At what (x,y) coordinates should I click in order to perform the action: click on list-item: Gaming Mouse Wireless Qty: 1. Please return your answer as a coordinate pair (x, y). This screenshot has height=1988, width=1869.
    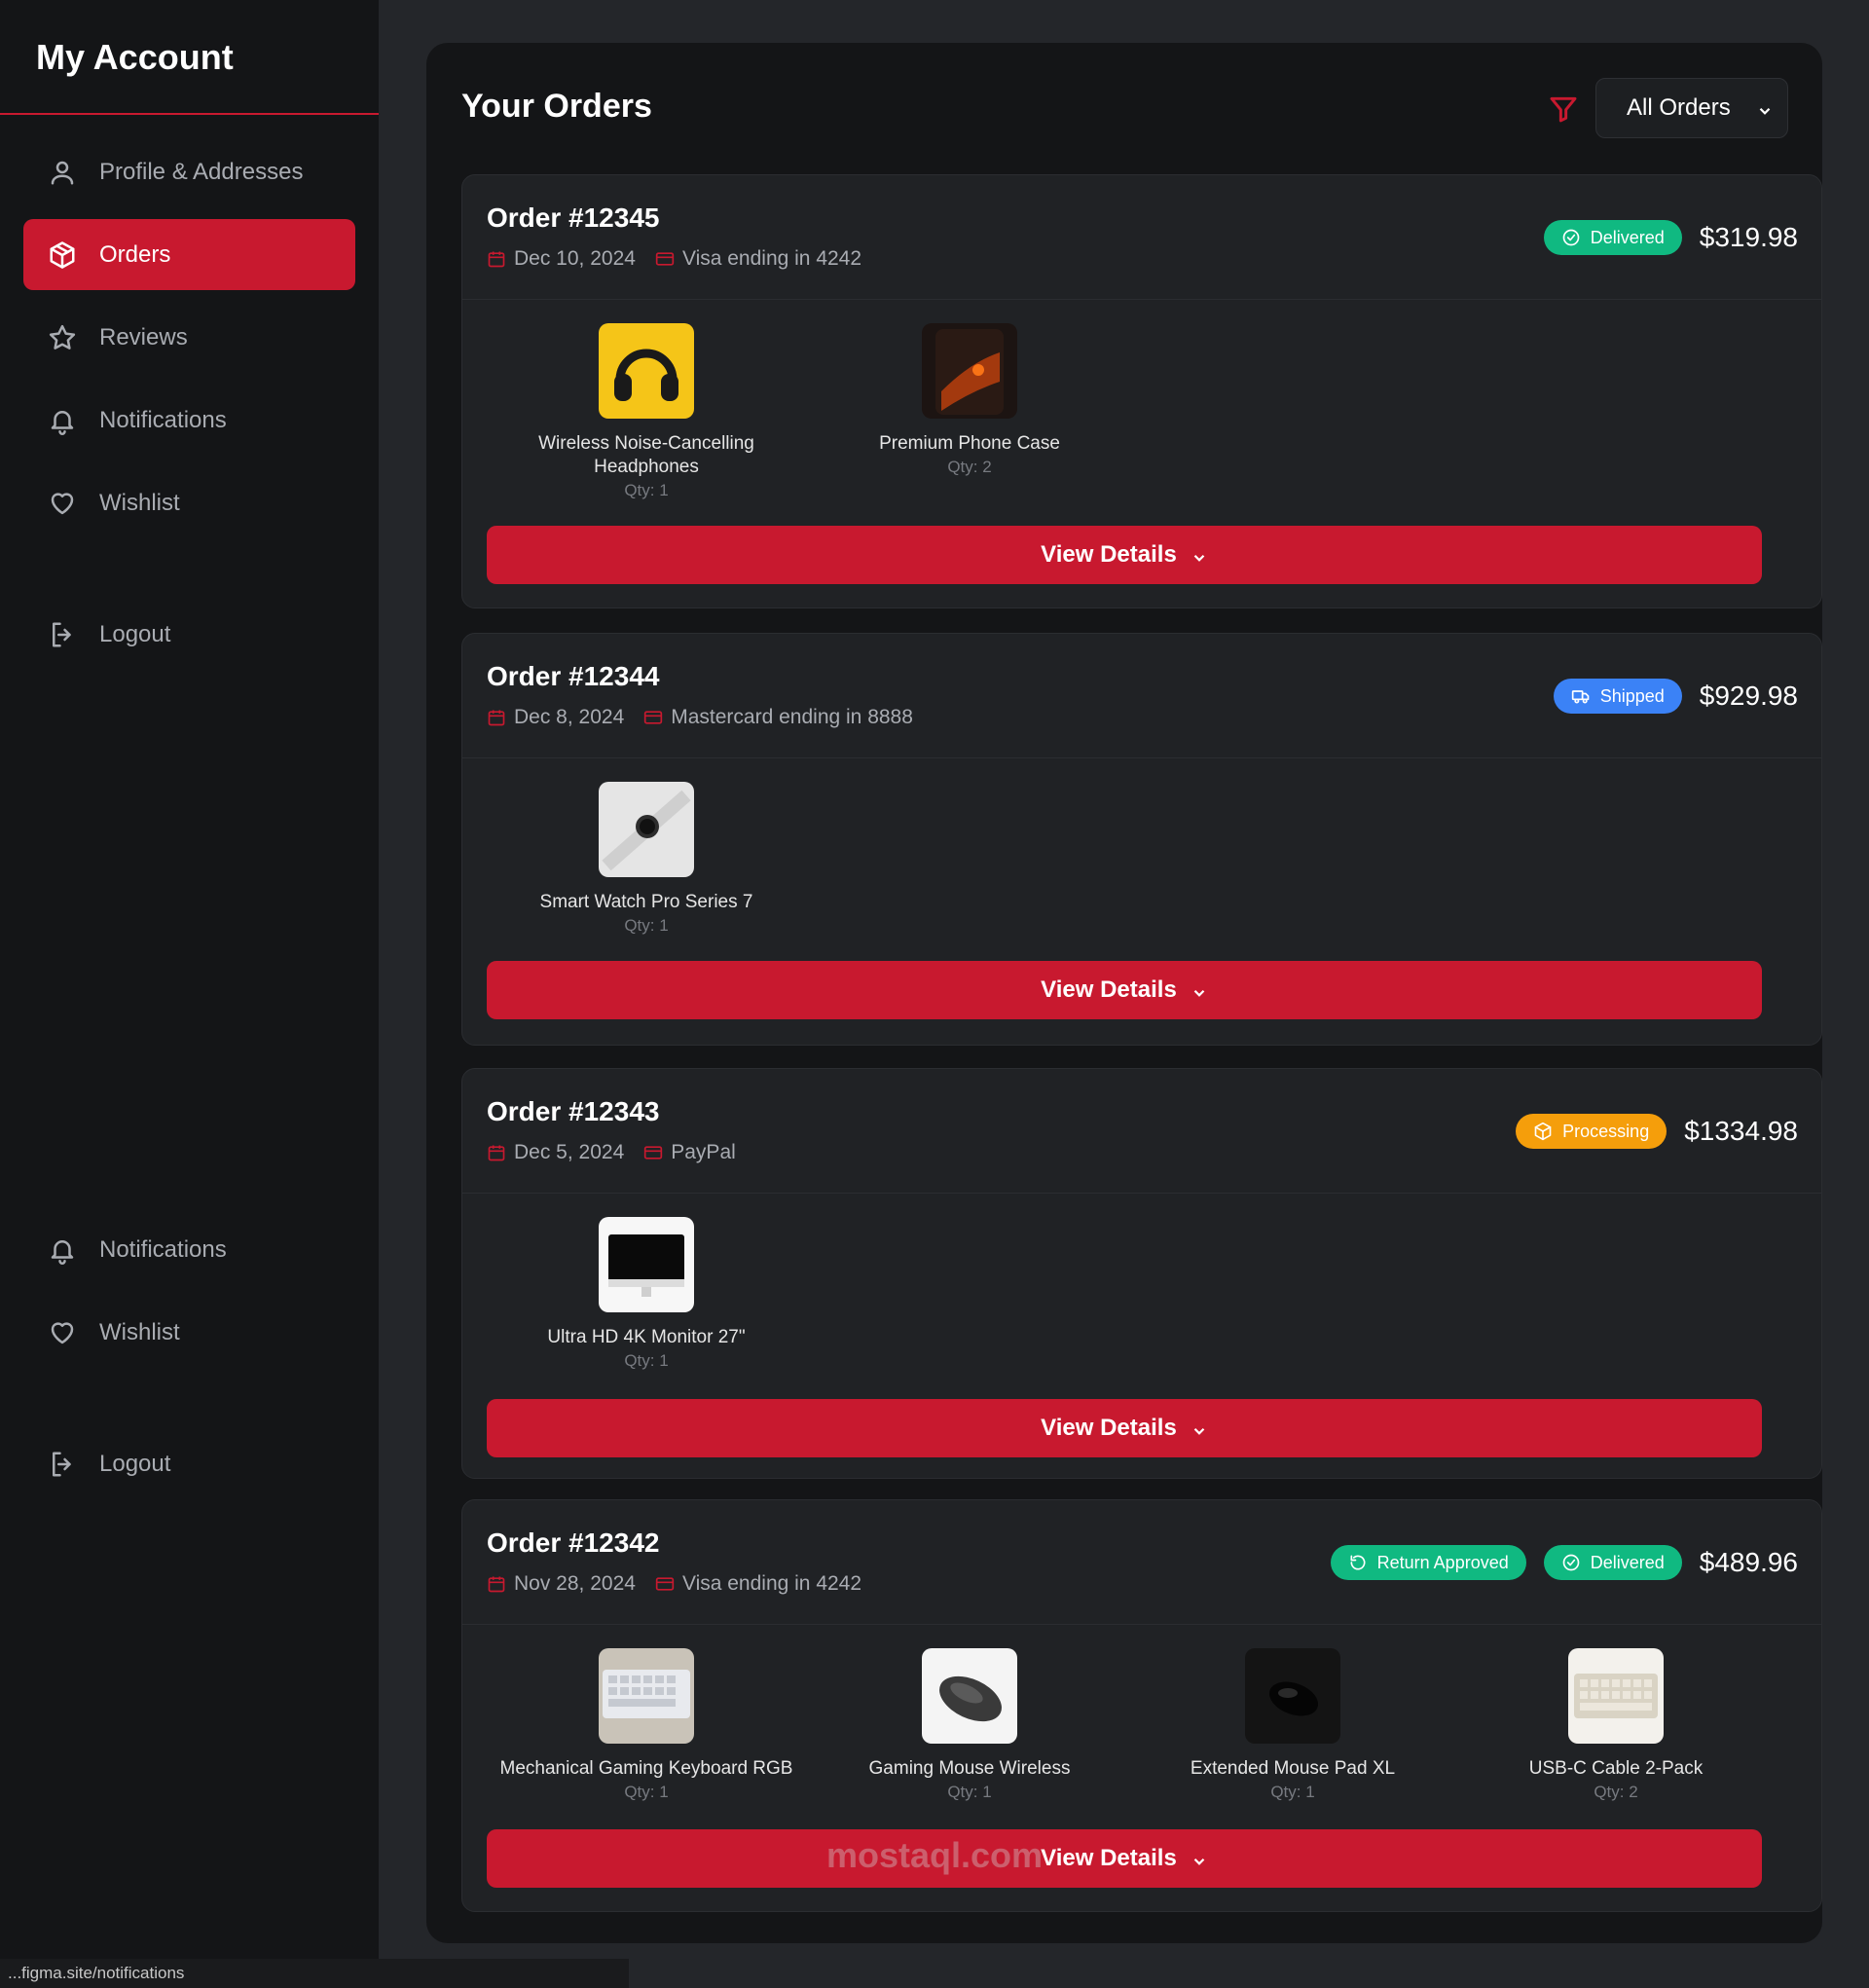
    Looking at the image, I should click on (969, 1726).